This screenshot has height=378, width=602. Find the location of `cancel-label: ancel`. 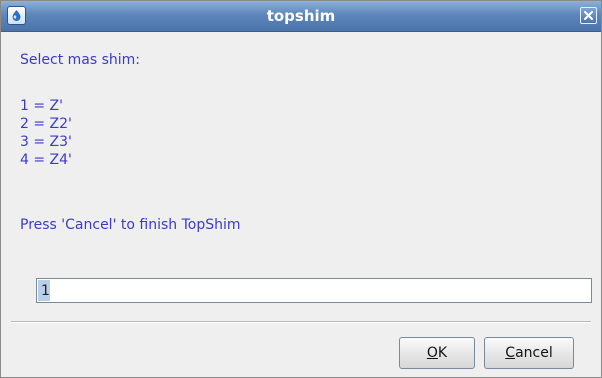

cancel-label: ancel is located at coordinates (534, 353).